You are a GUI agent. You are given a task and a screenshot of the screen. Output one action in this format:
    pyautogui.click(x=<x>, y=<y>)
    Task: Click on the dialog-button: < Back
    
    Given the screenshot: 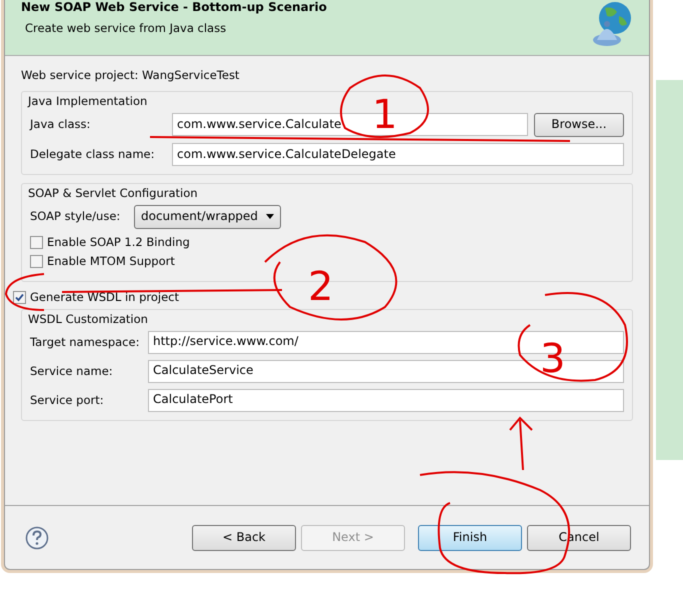 What is the action you would take?
    pyautogui.click(x=244, y=537)
    